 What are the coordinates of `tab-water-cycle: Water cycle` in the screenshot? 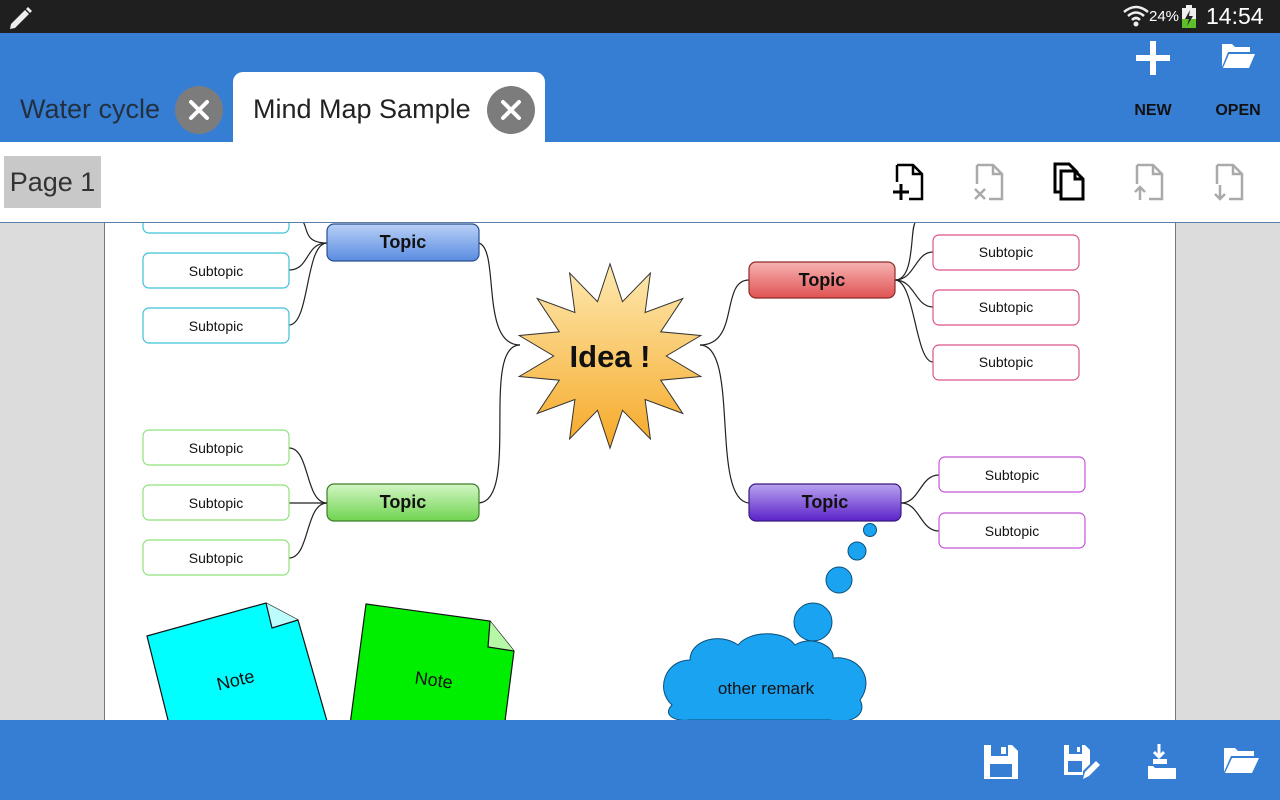 It's located at (116, 107).